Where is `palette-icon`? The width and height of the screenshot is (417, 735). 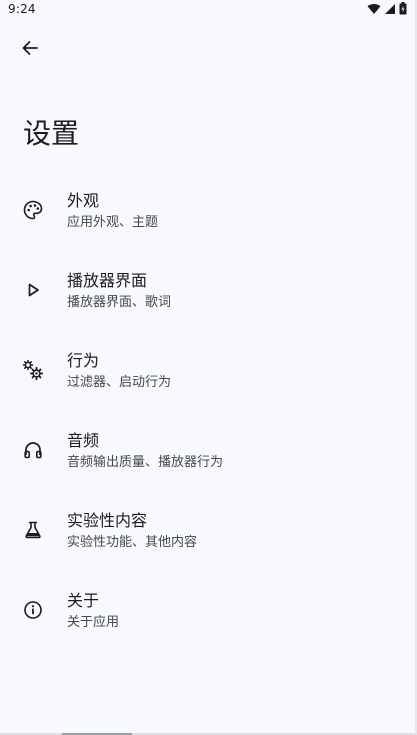
palette-icon is located at coordinates (33, 210).